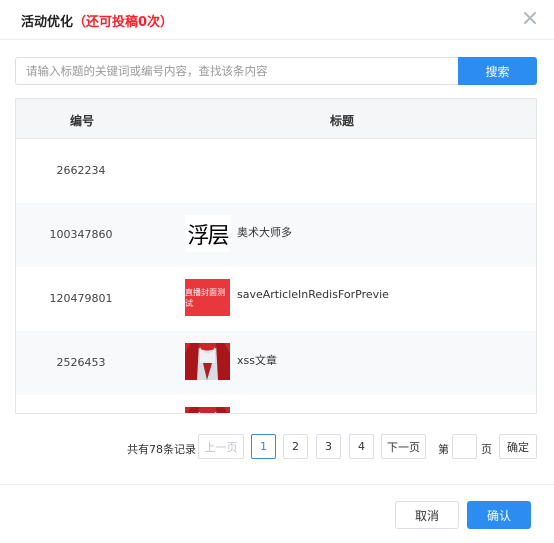 The width and height of the screenshot is (554, 543). I want to click on page-button-4: 4, so click(361, 446).